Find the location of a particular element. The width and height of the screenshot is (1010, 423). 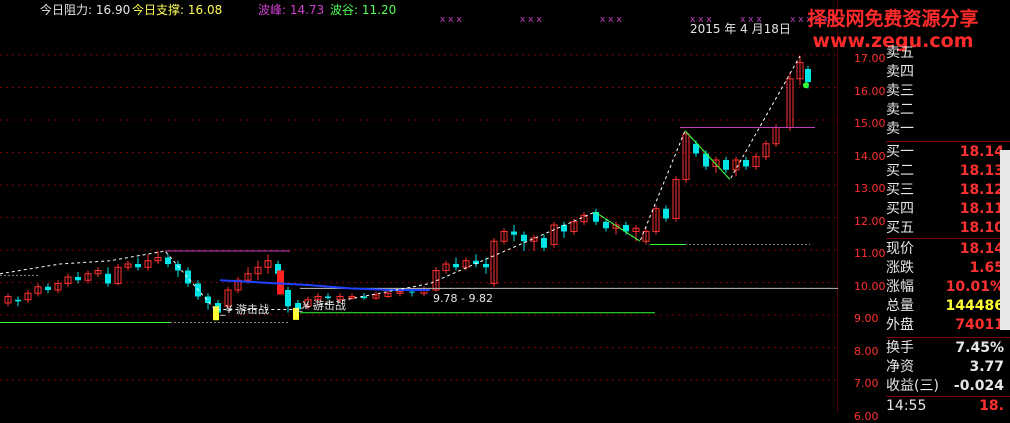

footer-value: 18. is located at coordinates (991, 406).